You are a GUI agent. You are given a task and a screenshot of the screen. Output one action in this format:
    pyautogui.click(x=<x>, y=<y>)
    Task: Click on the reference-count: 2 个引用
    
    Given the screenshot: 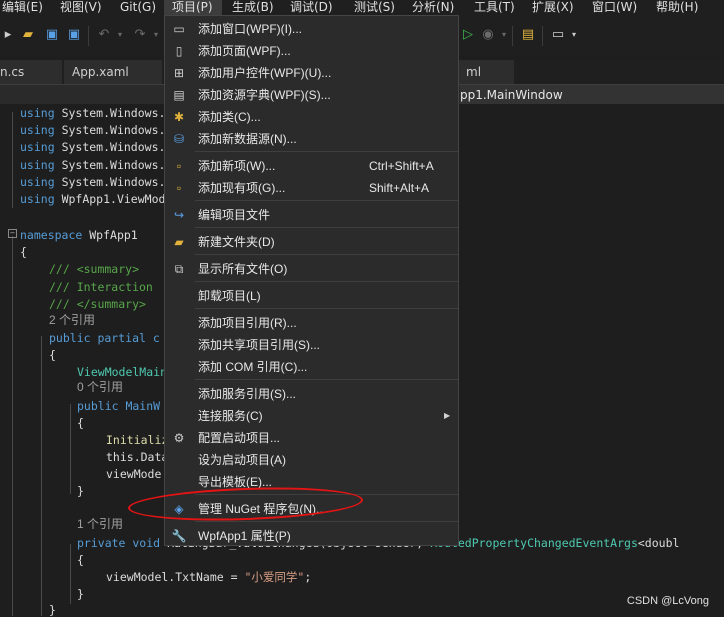 What is the action you would take?
    pyautogui.click(x=72, y=320)
    